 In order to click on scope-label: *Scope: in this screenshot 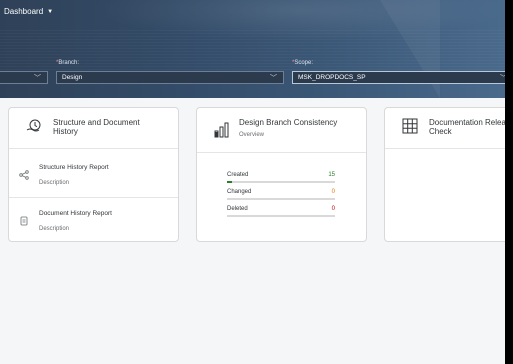, I will do `click(302, 63)`.